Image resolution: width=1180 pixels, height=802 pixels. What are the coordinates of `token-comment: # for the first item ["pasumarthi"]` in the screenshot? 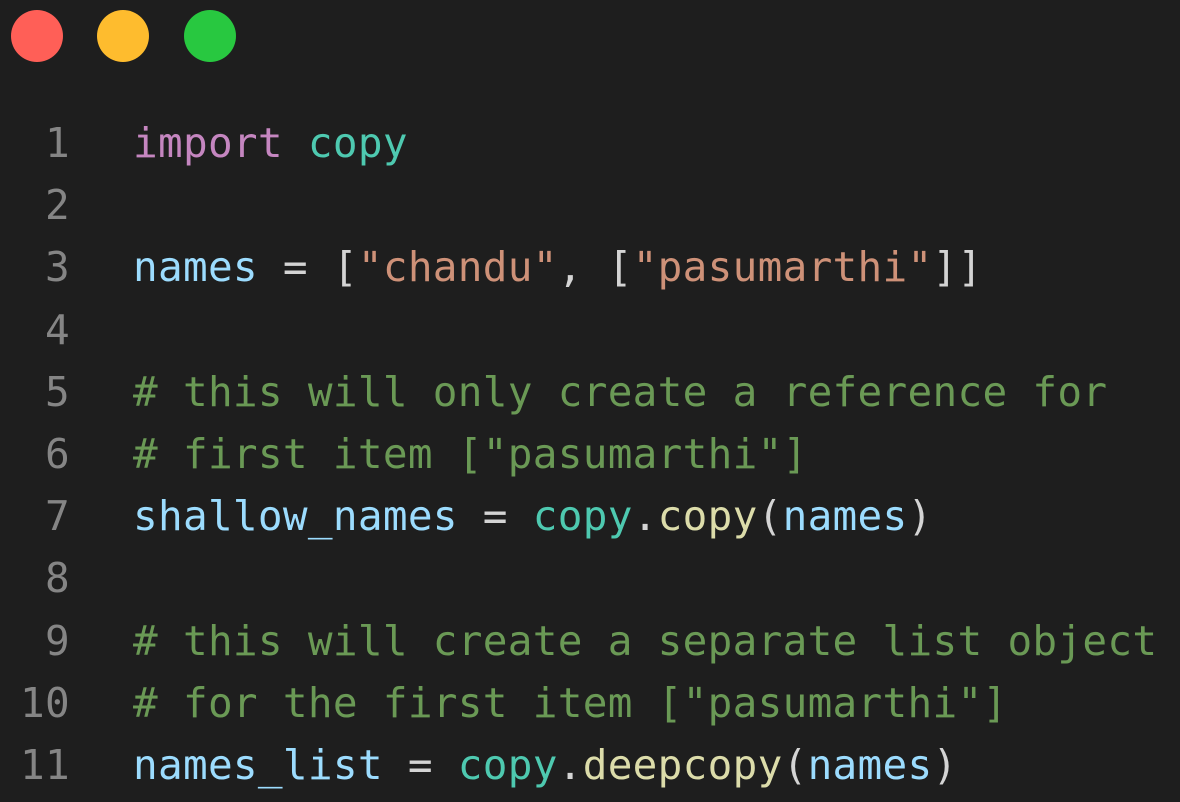 It's located at (570, 702).